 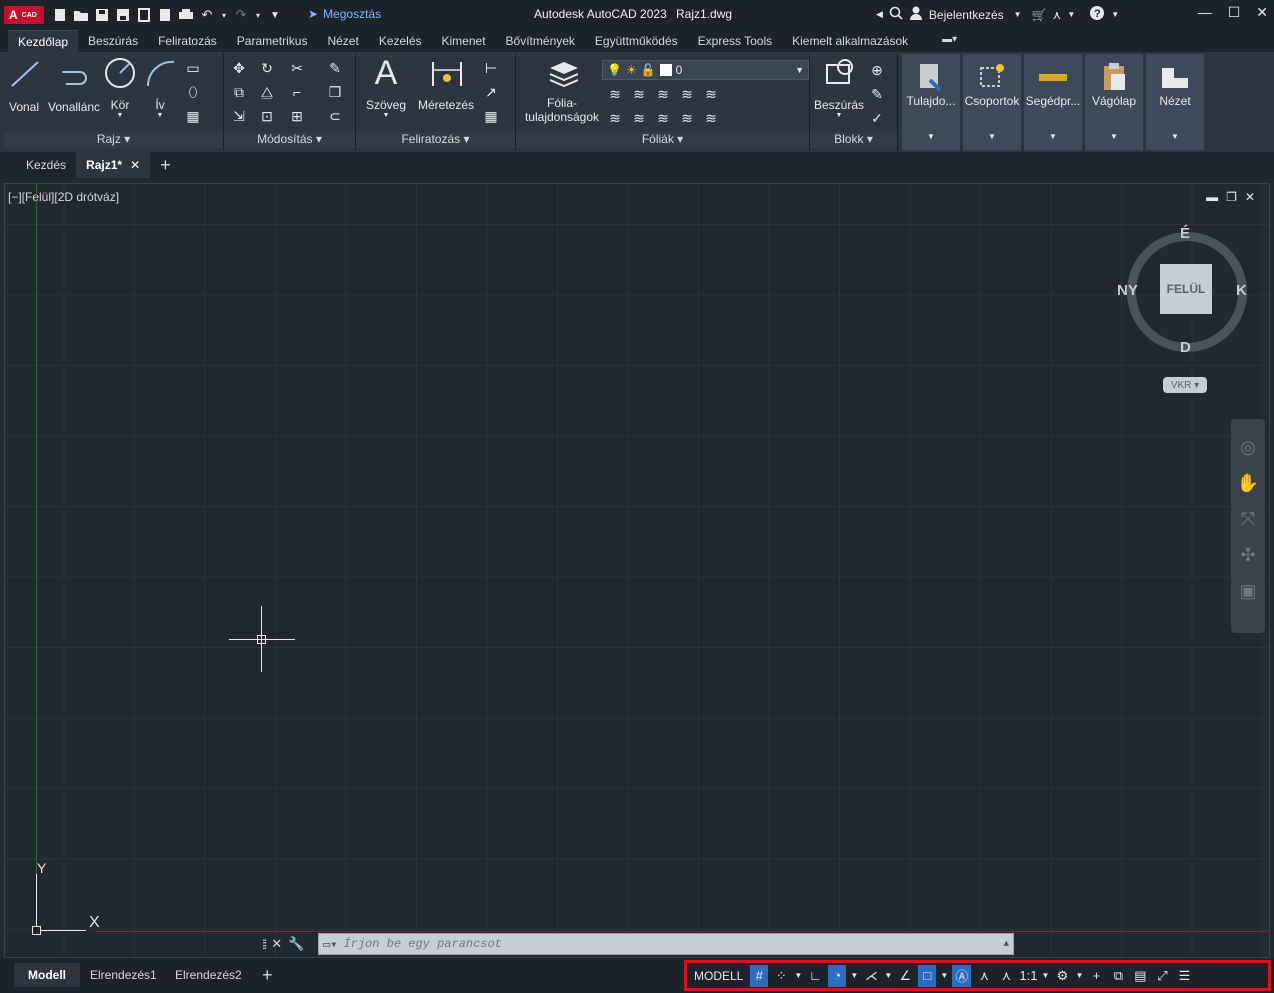 I want to click on layer-lock-icon: ≋, so click(x=687, y=94).